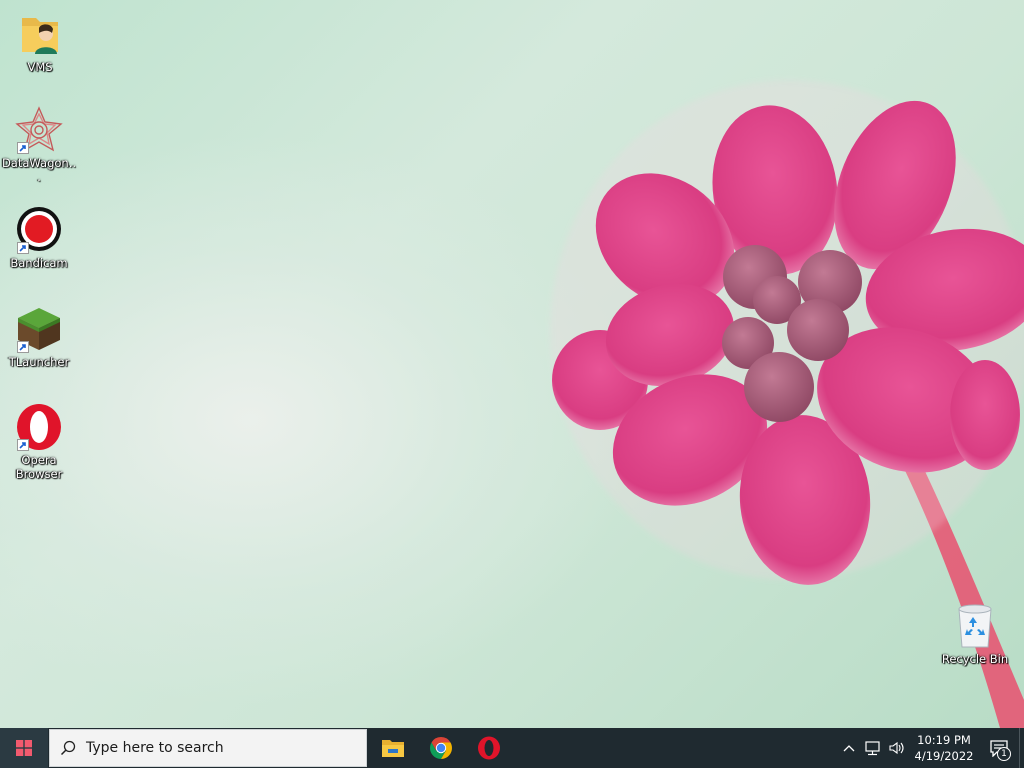 This screenshot has width=1024, height=768. I want to click on desktop-icon-vms: VMS, so click(40, 42).